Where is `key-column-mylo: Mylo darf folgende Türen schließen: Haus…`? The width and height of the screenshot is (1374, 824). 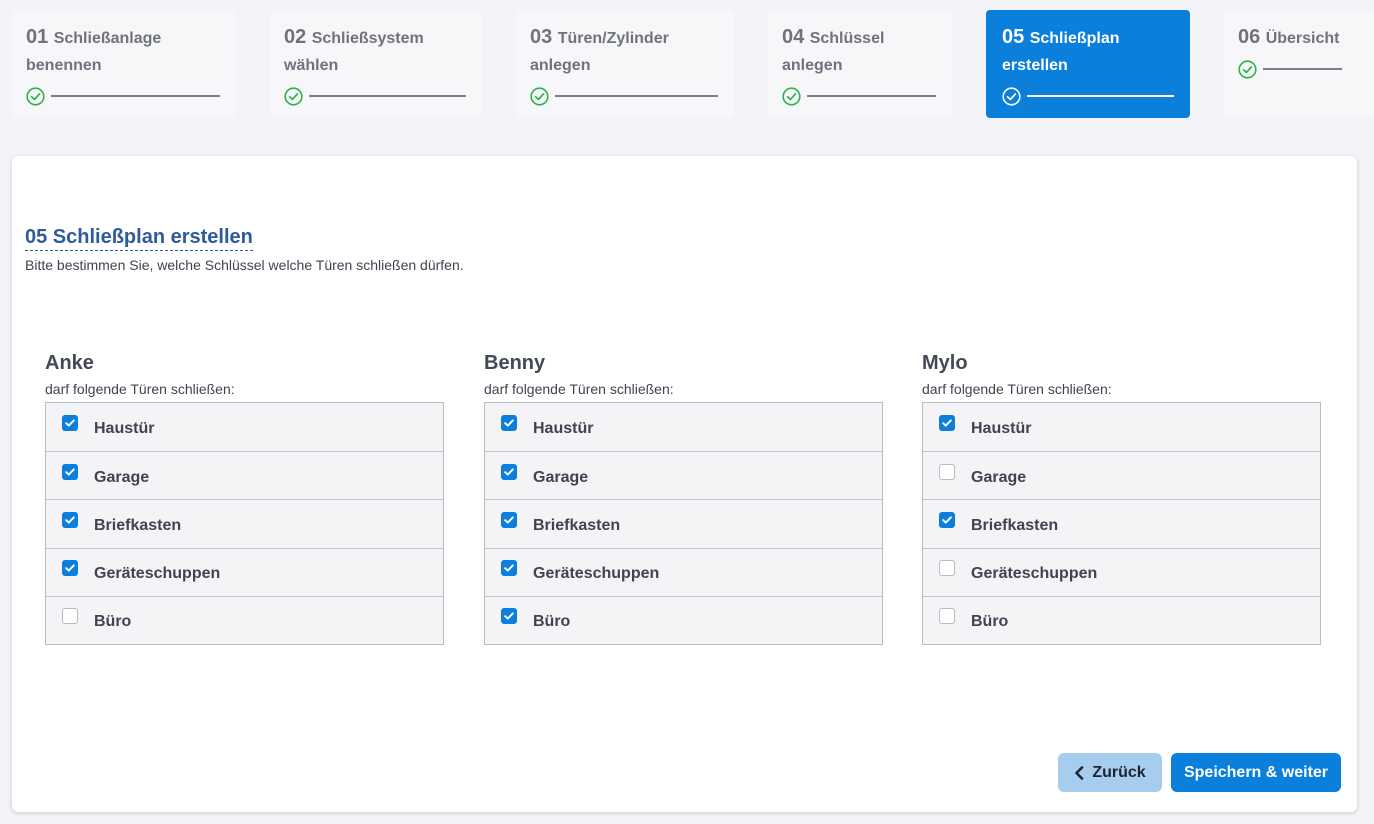 key-column-mylo: Mylo darf folgende Türen schließen: Haus… is located at coordinates (1121, 498).